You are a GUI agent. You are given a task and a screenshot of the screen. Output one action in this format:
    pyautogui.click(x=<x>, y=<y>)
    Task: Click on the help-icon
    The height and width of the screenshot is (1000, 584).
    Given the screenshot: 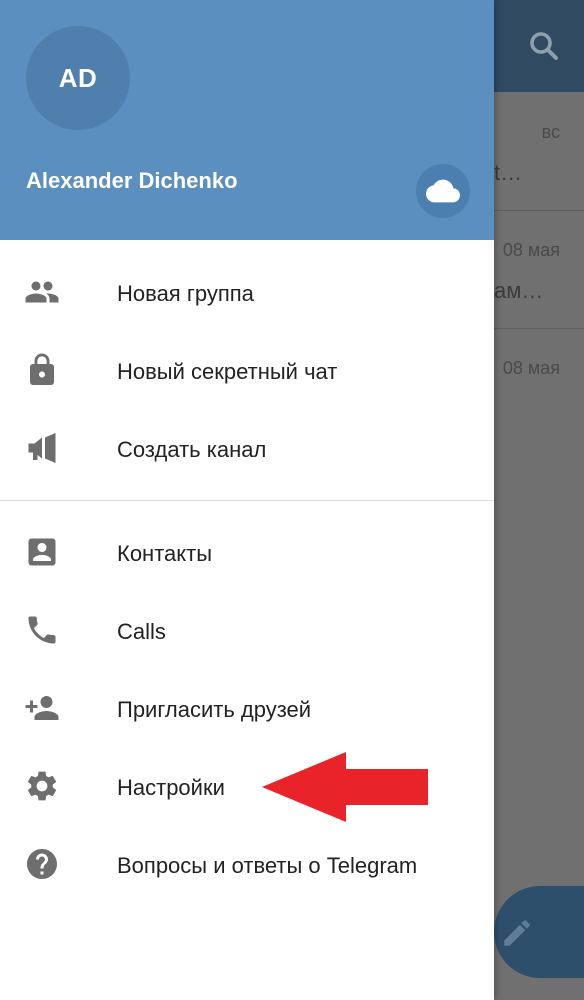 What is the action you would take?
    pyautogui.click(x=42, y=864)
    